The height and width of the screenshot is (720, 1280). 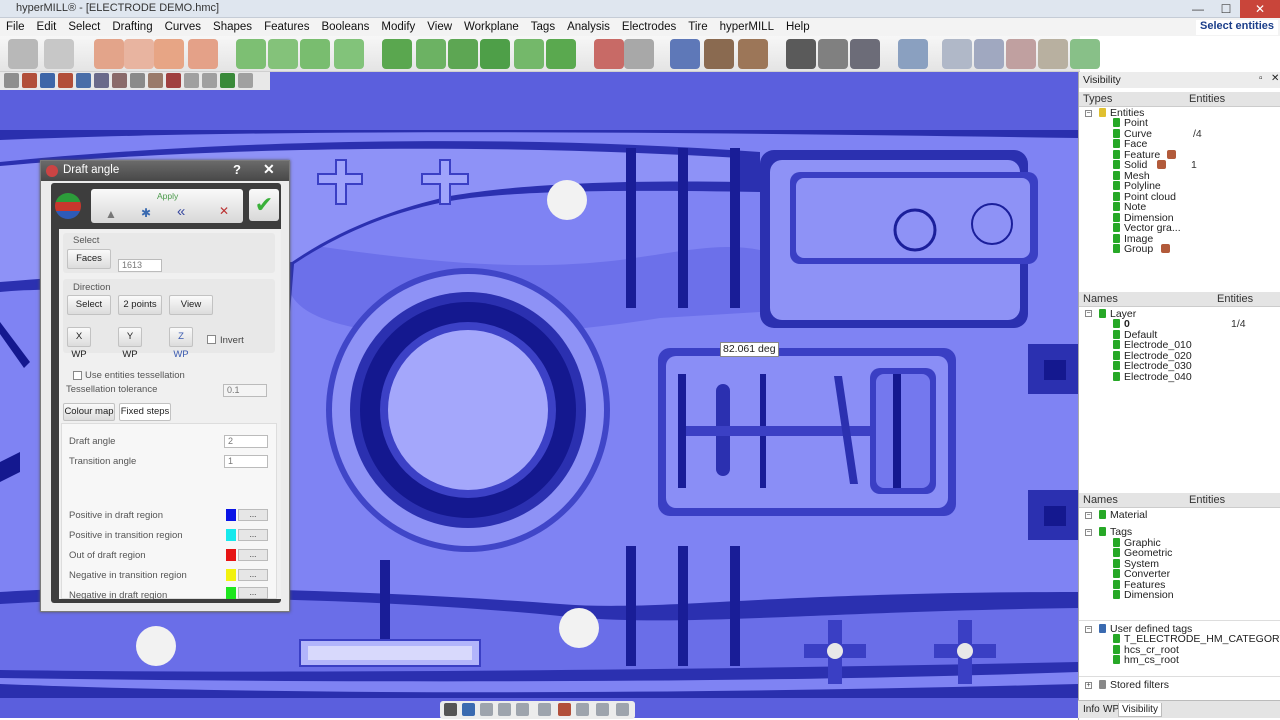 I want to click on delete-icon, so click(x=209, y=80).